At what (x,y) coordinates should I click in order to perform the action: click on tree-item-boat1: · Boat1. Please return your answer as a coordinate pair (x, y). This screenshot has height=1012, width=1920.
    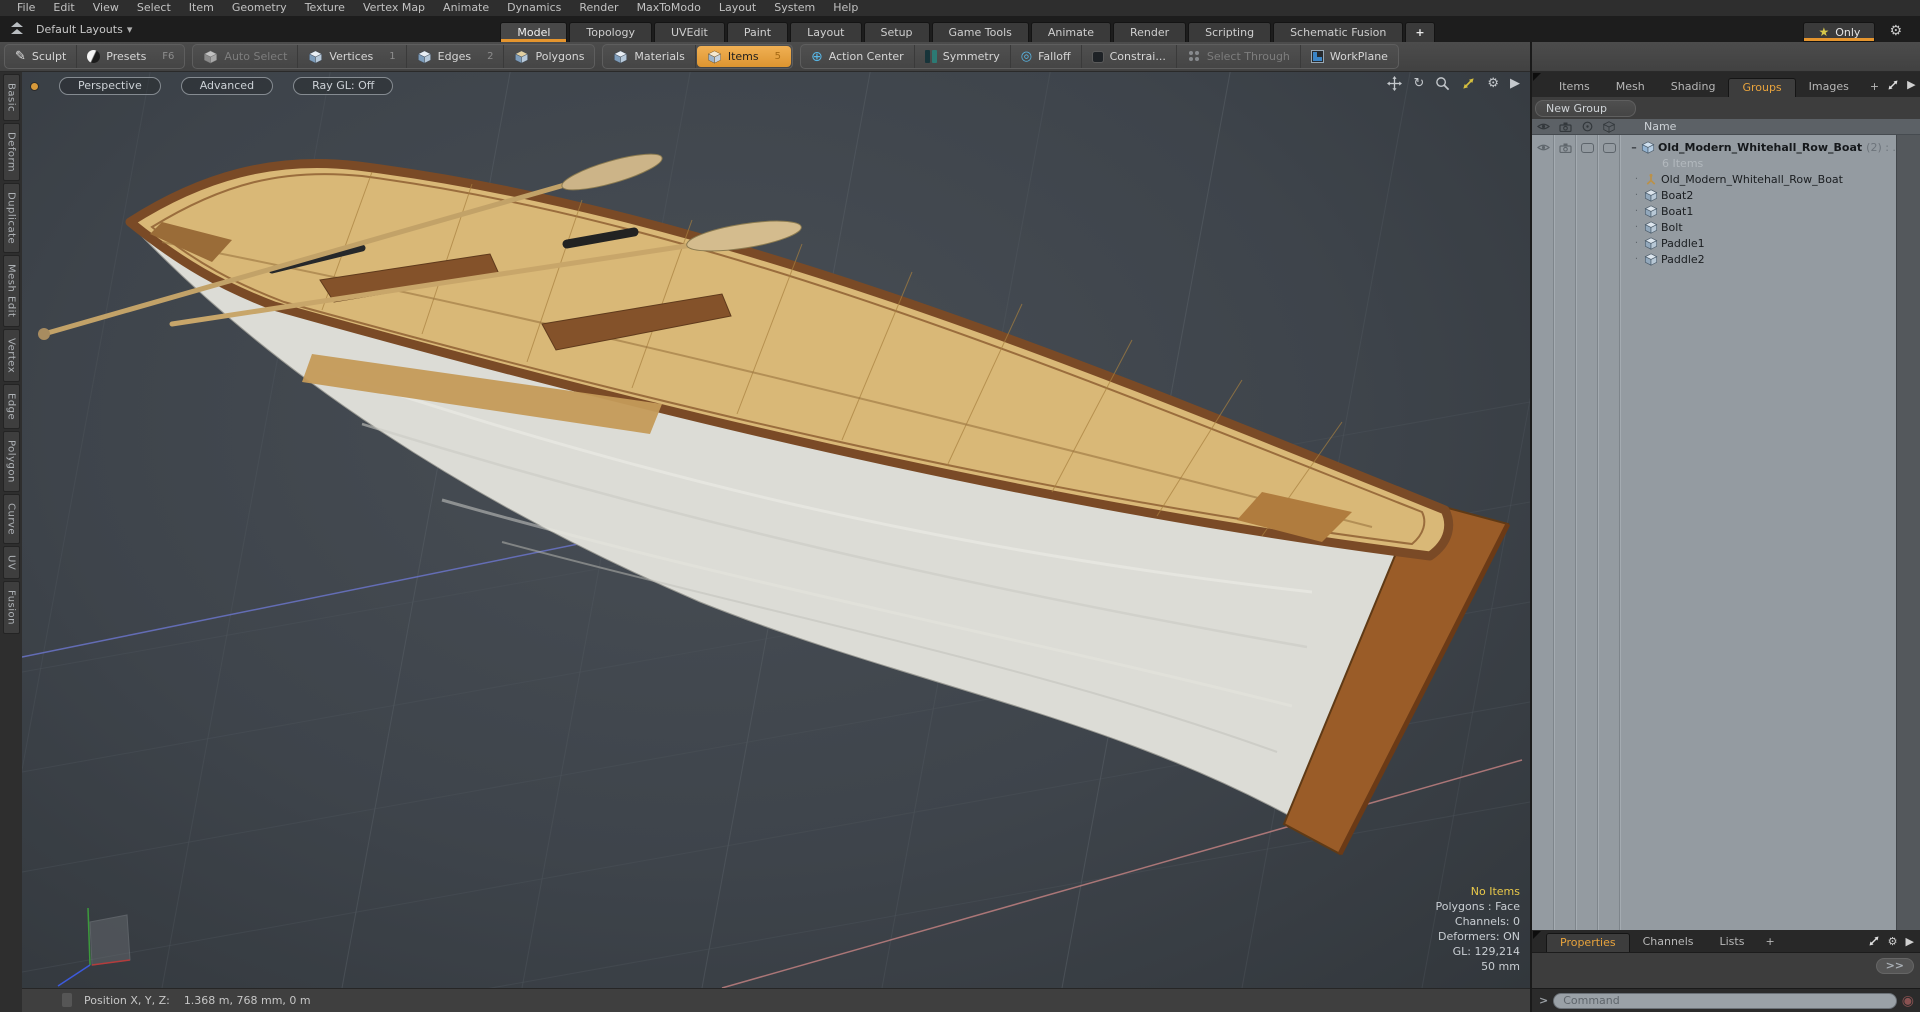
    Looking at the image, I should click on (1775, 211).